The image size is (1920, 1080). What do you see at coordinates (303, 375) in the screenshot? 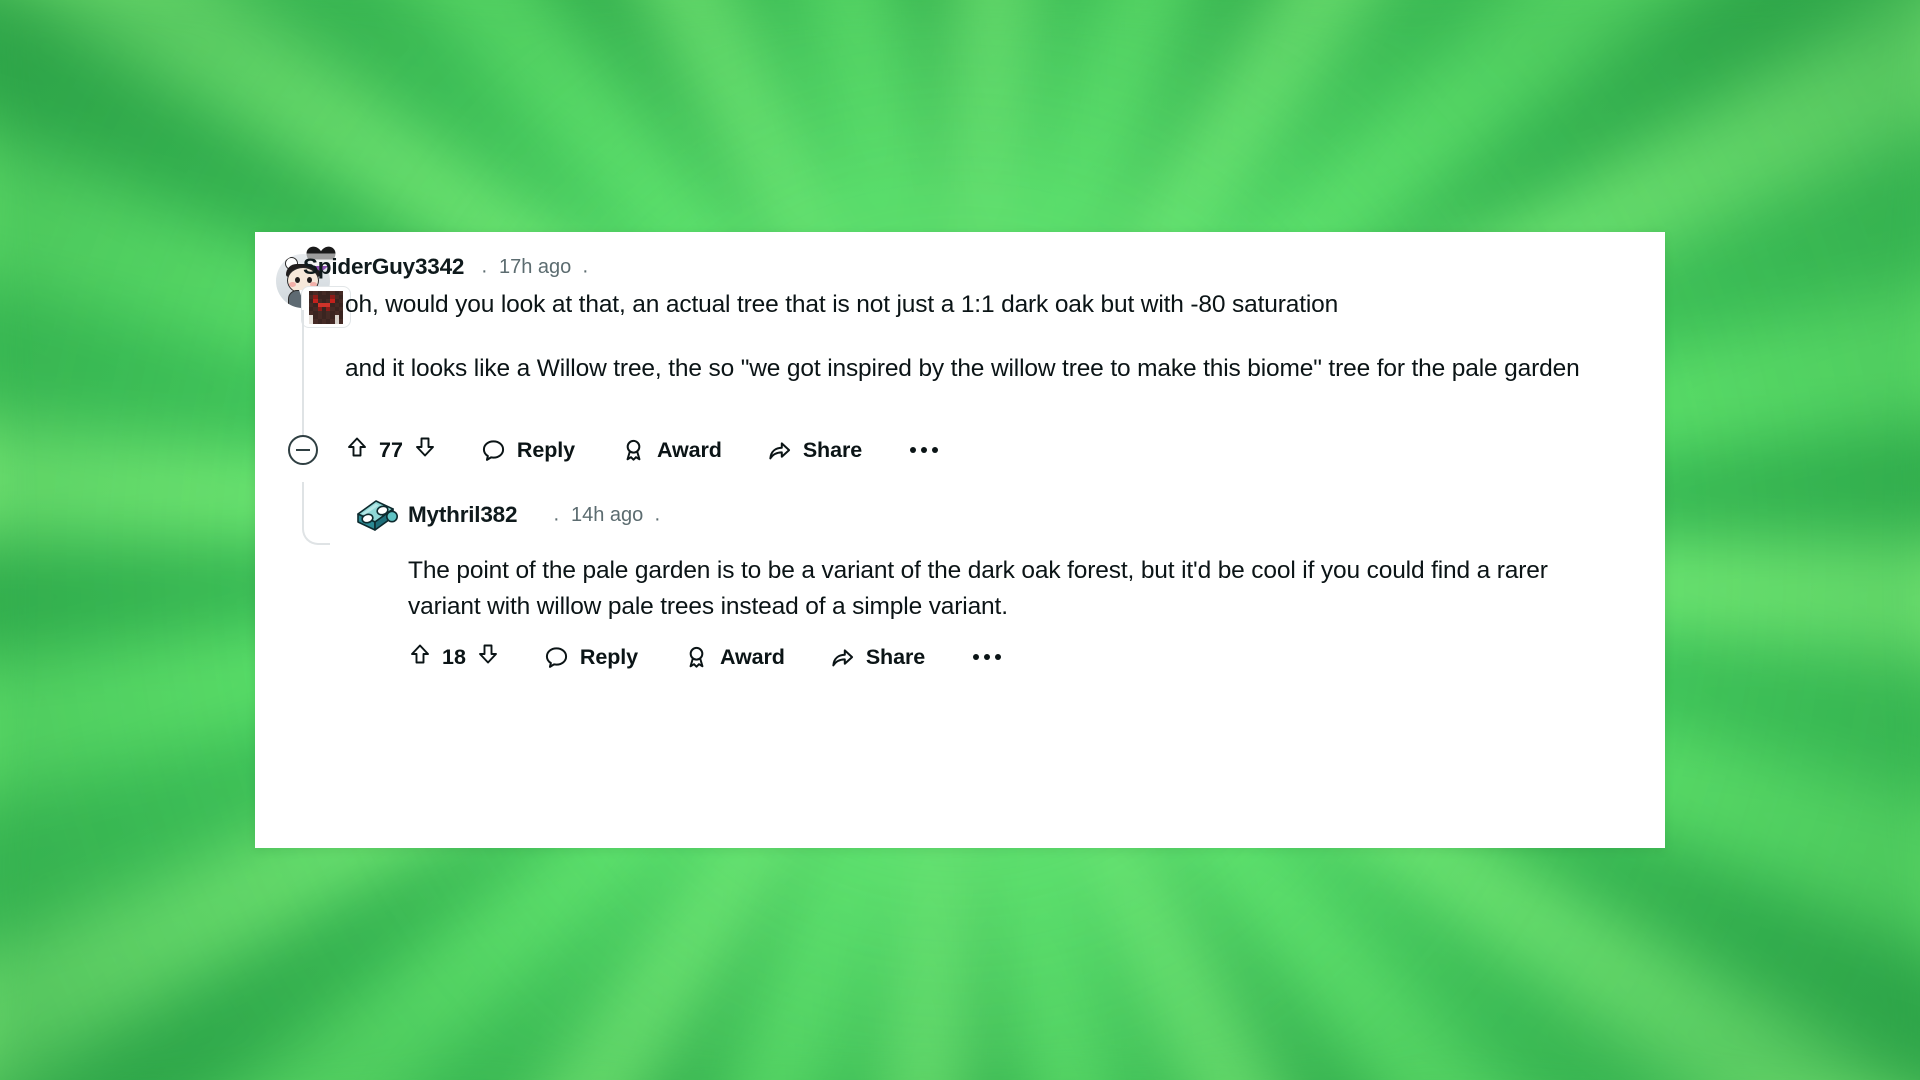
I see `thread-line-upper` at bounding box center [303, 375].